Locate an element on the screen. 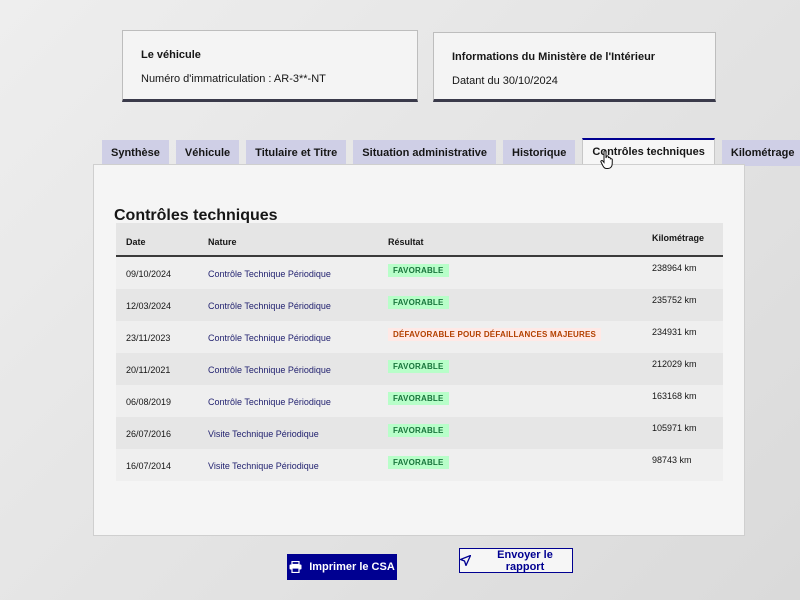 Image resolution: width=800 pixels, height=600 pixels. tab-situation-administrative: Situation administrative is located at coordinates (424, 153).